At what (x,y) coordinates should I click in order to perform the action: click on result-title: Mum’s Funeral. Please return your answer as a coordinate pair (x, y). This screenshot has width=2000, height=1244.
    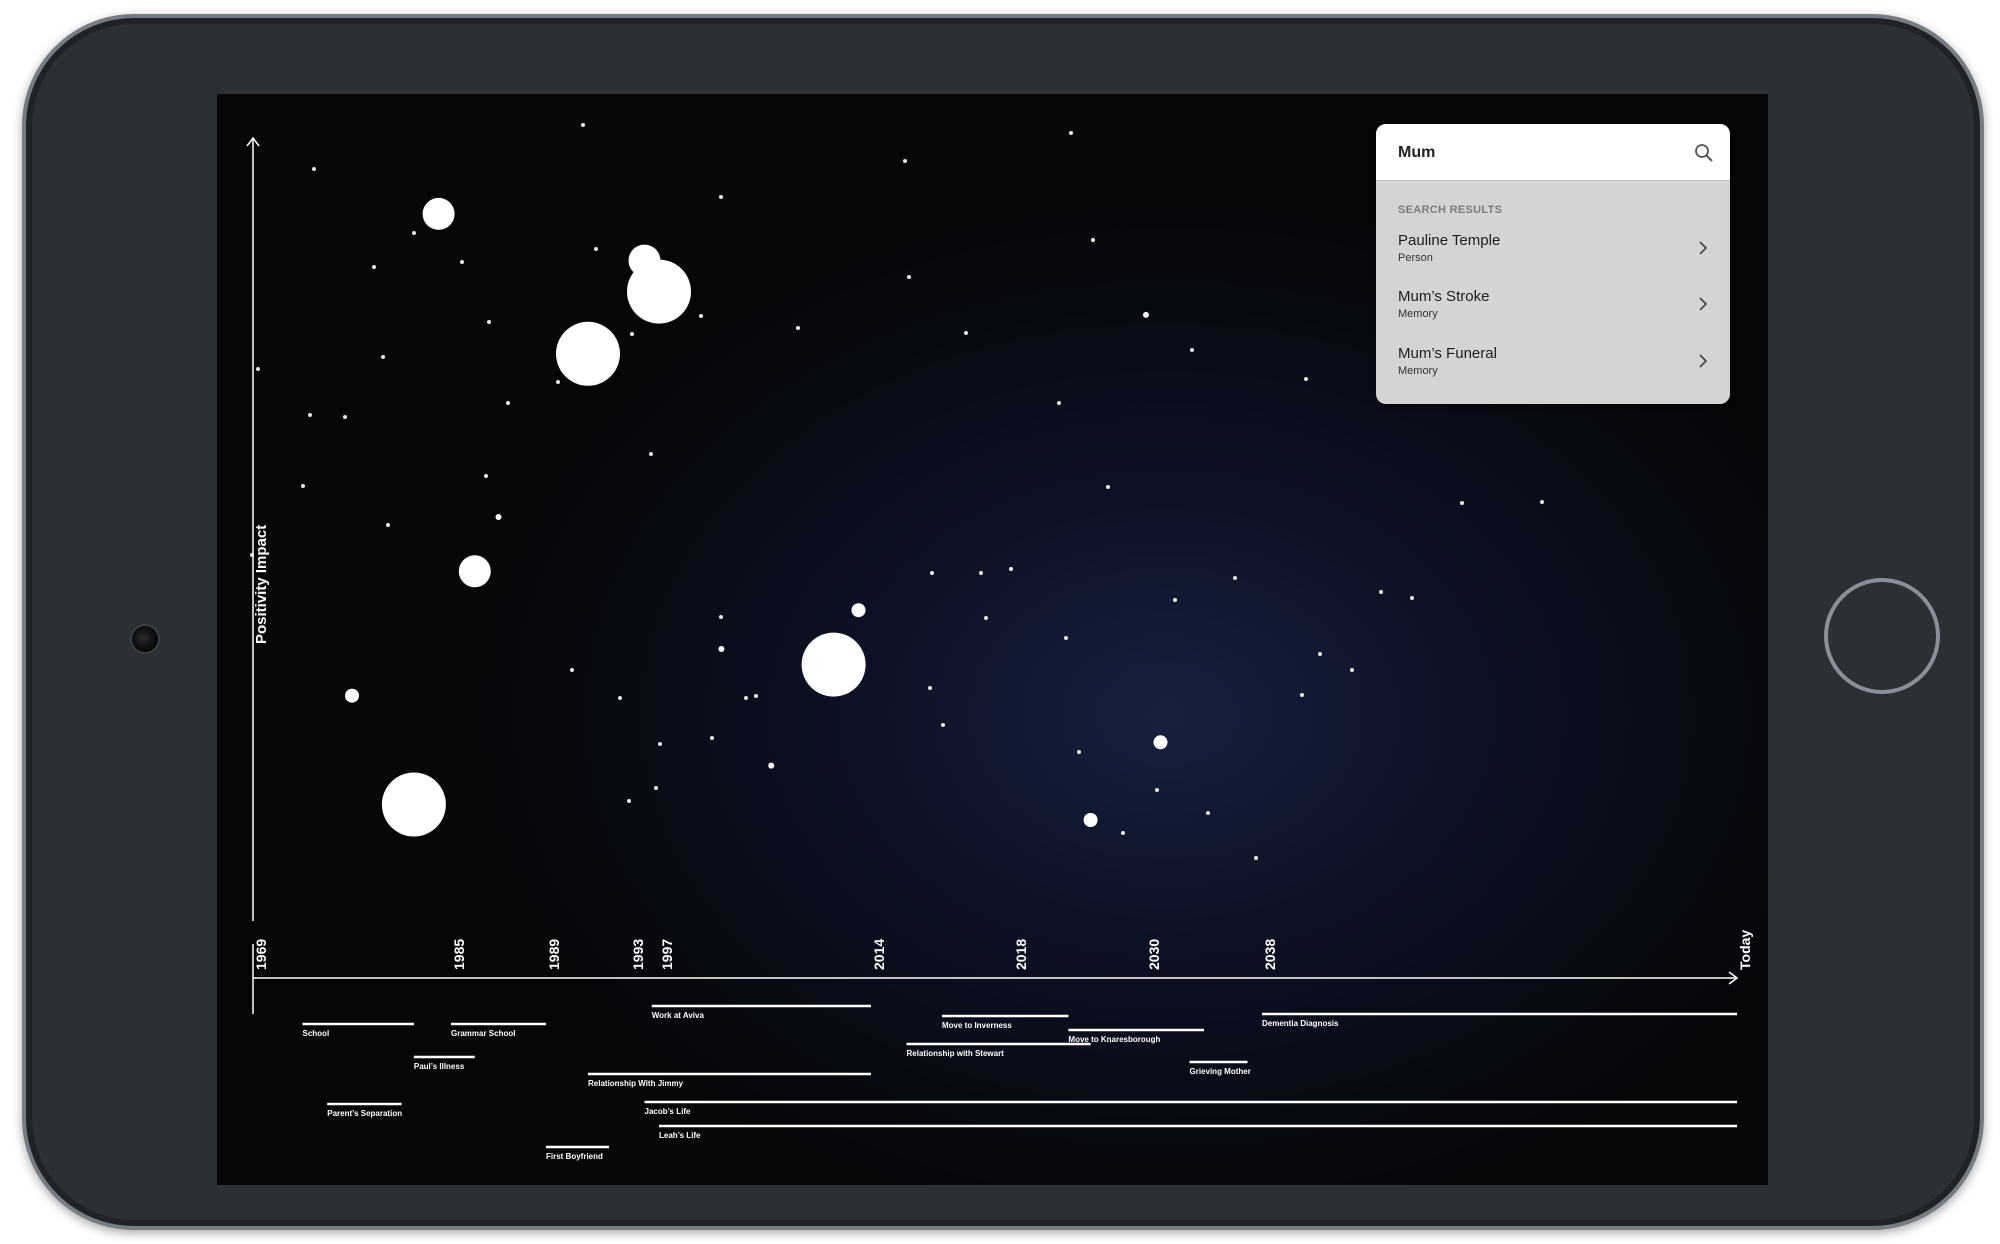
    Looking at the image, I should click on (1447, 353).